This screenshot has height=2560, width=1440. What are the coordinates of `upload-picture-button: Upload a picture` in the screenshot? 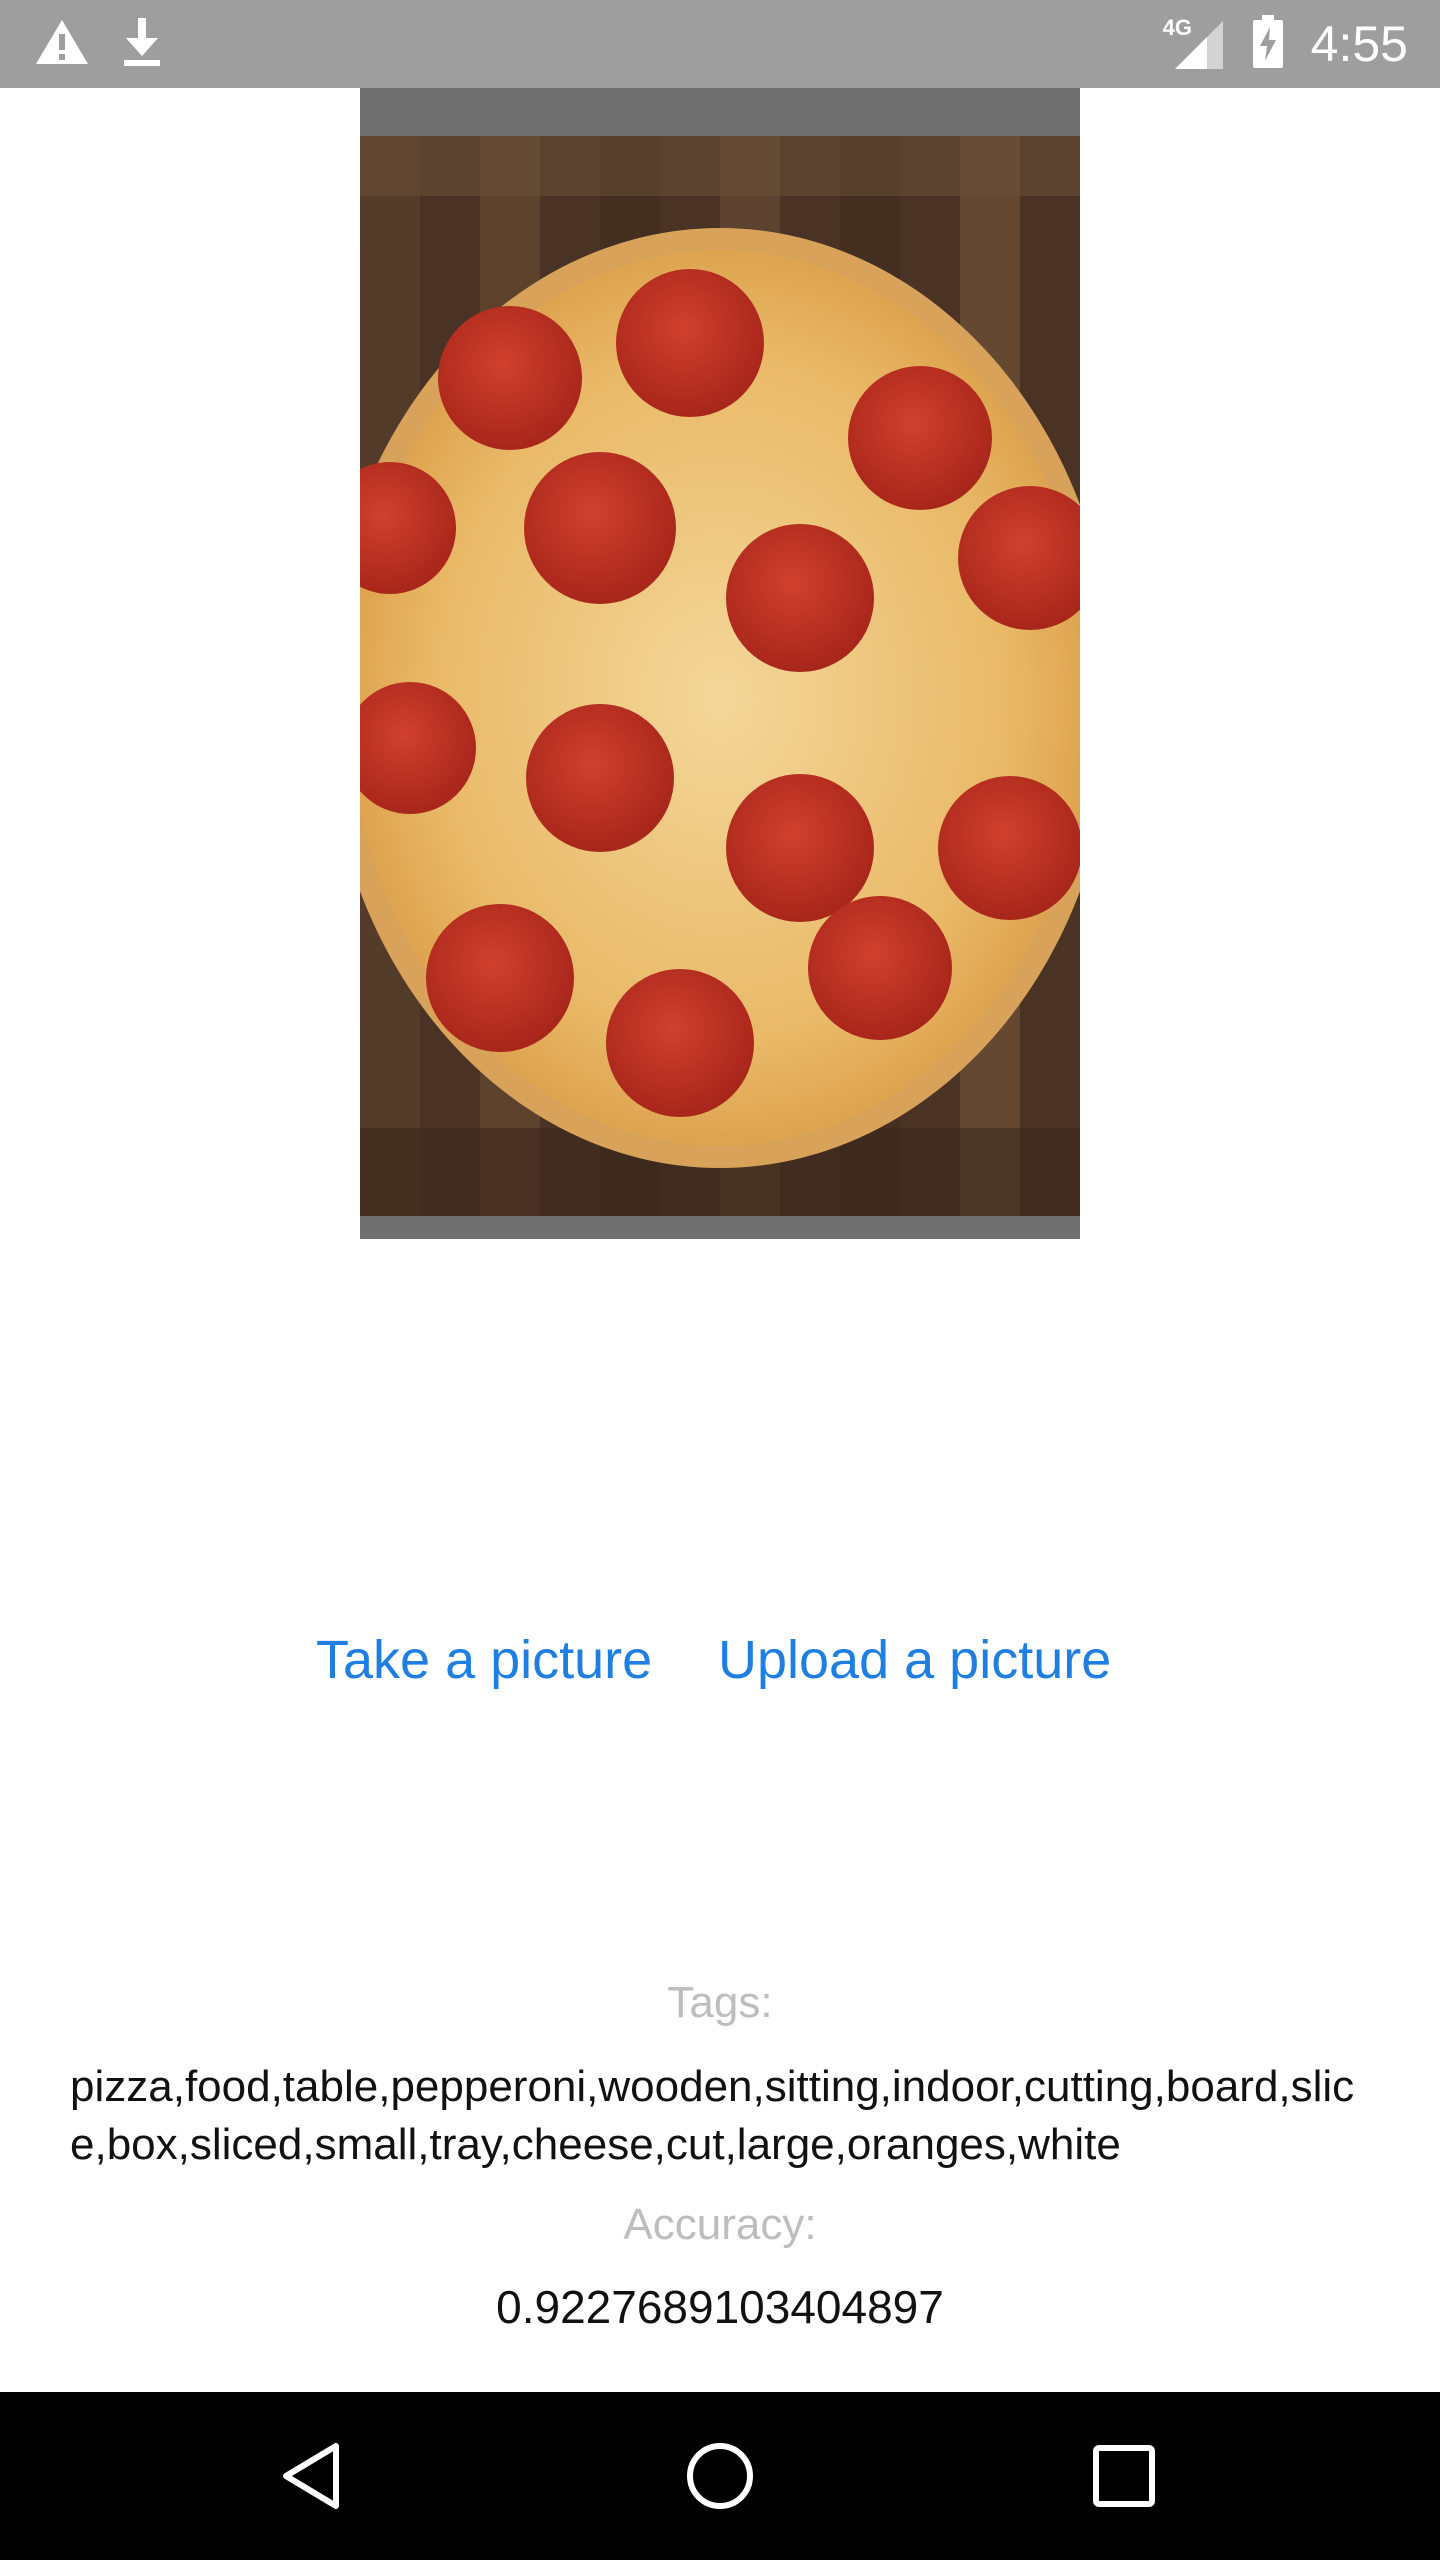 It's located at (914, 1660).